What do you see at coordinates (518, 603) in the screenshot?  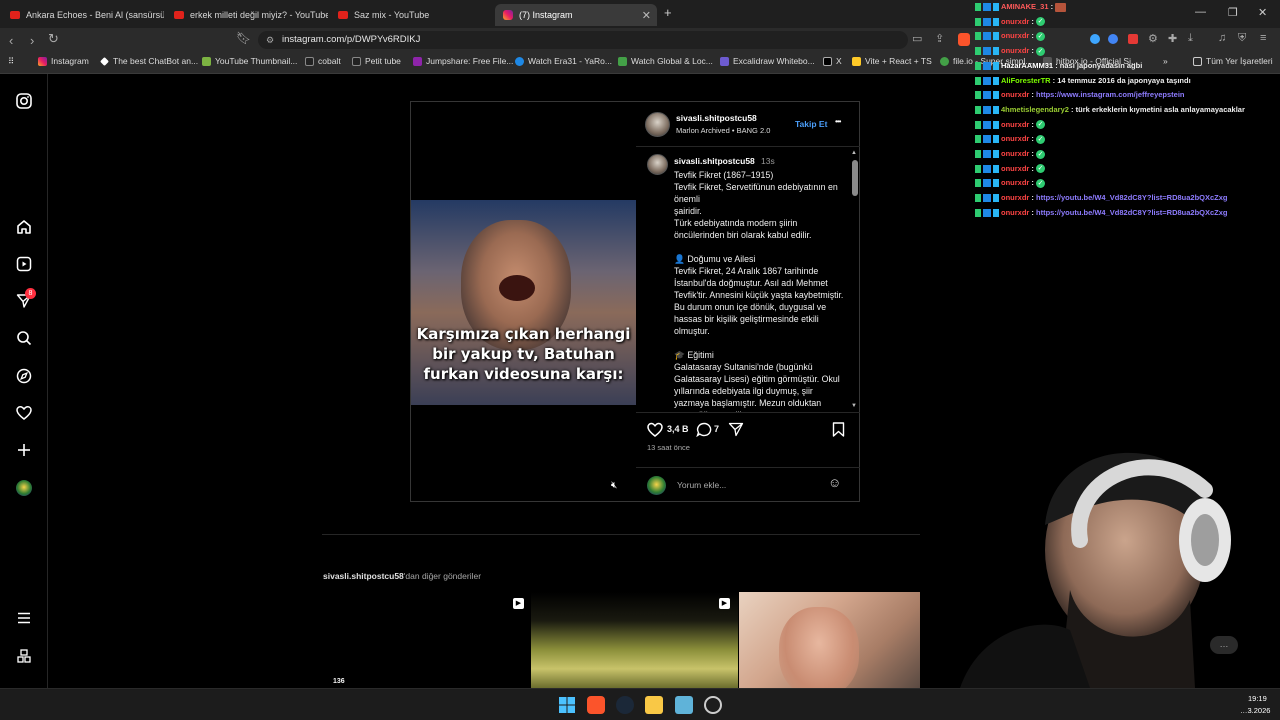 I see `reel-badge-icon: ▶` at bounding box center [518, 603].